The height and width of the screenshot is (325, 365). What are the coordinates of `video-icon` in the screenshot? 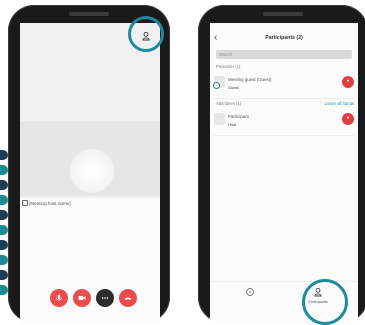 It's located at (82, 298).